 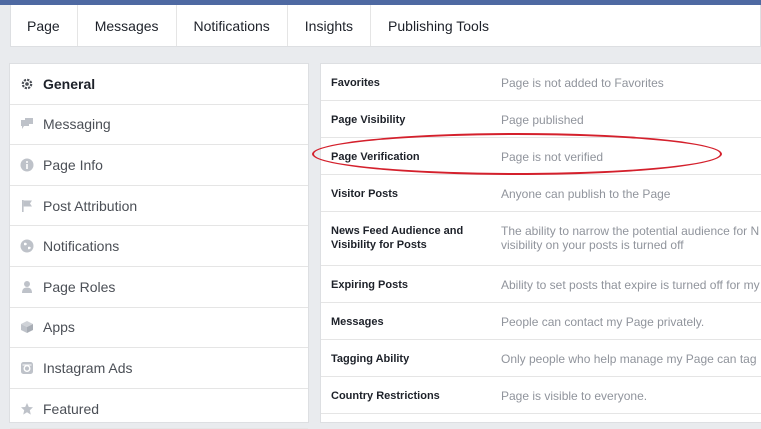 I want to click on setting-value: Anyone can publish to the Page, so click(x=586, y=194).